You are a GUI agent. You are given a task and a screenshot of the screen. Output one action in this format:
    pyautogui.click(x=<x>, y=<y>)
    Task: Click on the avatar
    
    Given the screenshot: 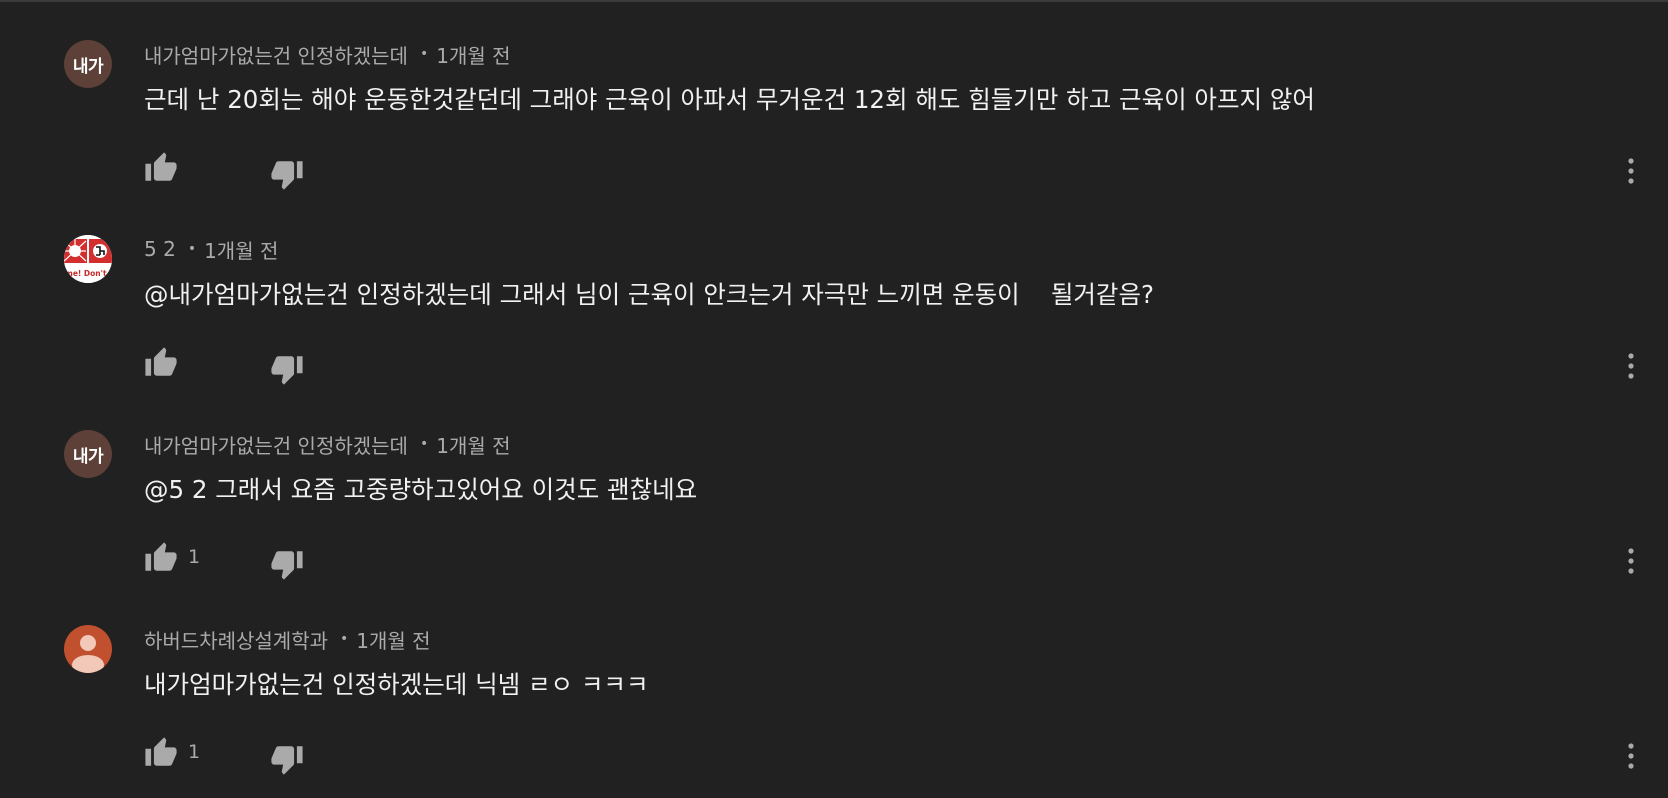 What is the action you would take?
    pyautogui.click(x=88, y=649)
    